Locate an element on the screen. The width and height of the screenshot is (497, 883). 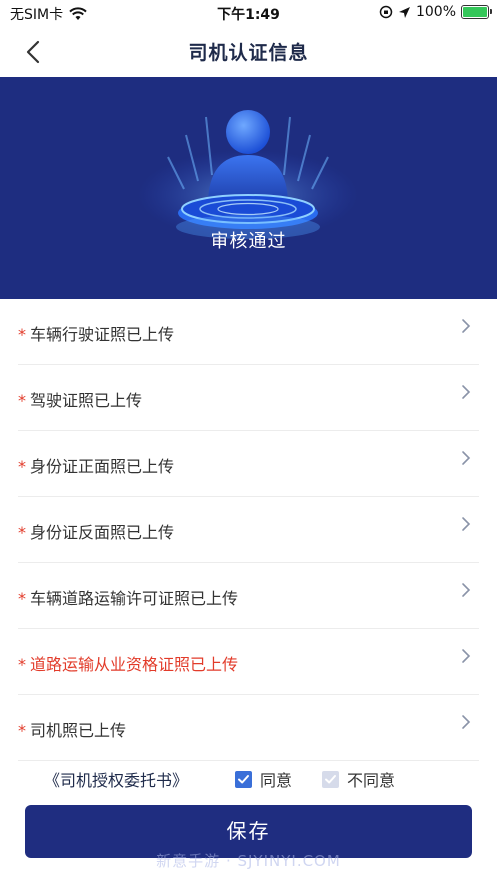
status-right-group: 100% is located at coordinates (435, 12).